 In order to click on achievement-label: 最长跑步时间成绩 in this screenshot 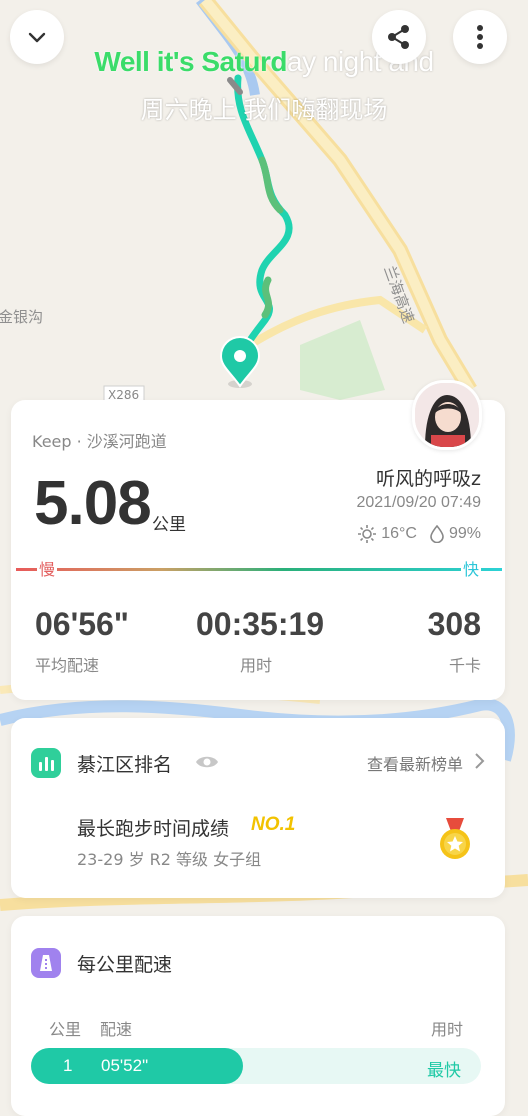, I will do `click(153, 829)`.